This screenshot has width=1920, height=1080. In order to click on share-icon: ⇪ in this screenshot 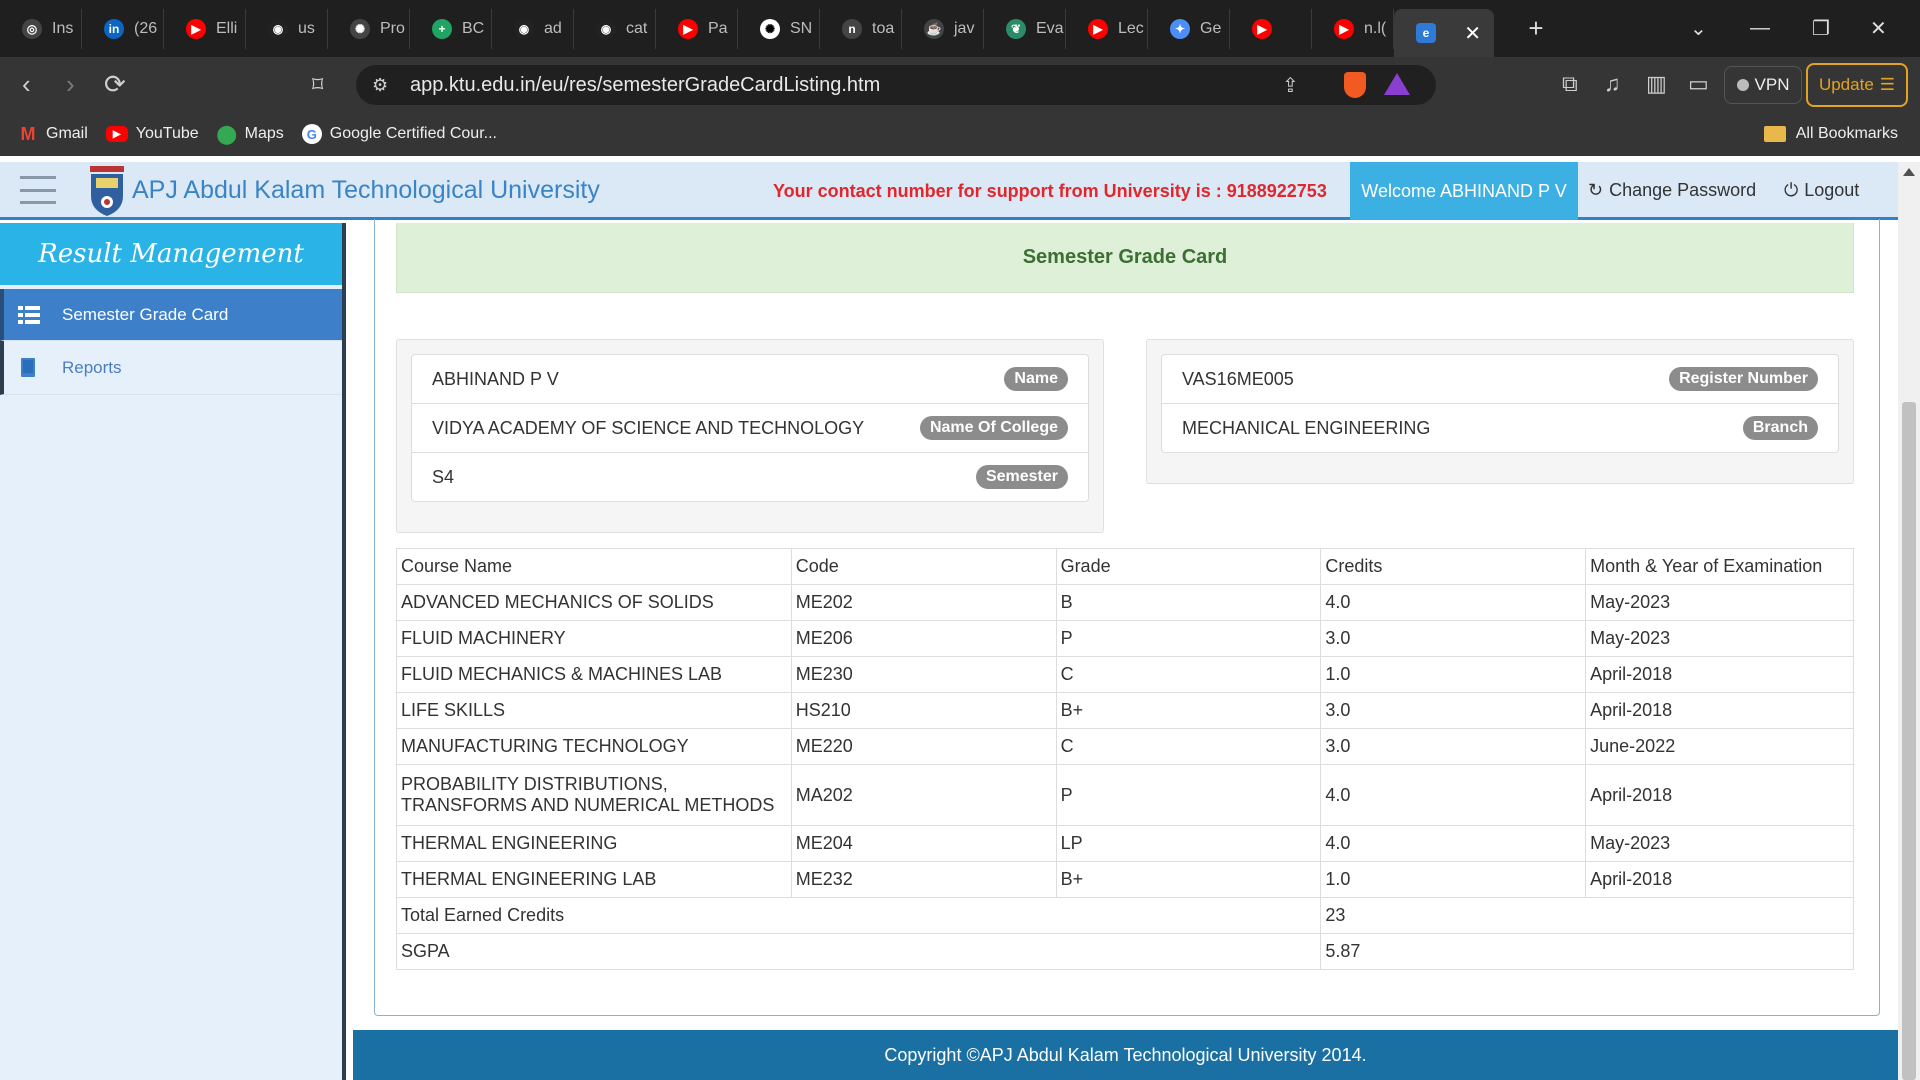, I will do `click(1290, 85)`.